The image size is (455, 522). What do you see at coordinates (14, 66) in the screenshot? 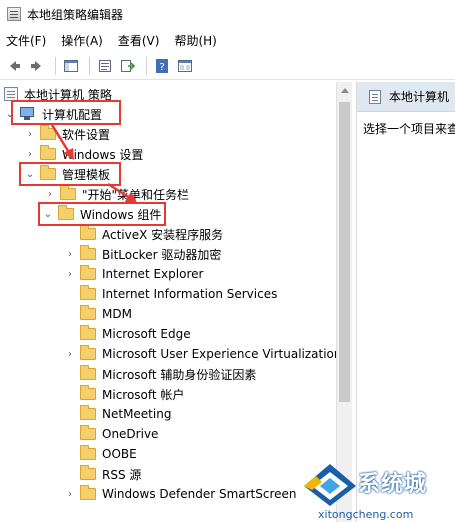
I see `back-arrow-icon` at bounding box center [14, 66].